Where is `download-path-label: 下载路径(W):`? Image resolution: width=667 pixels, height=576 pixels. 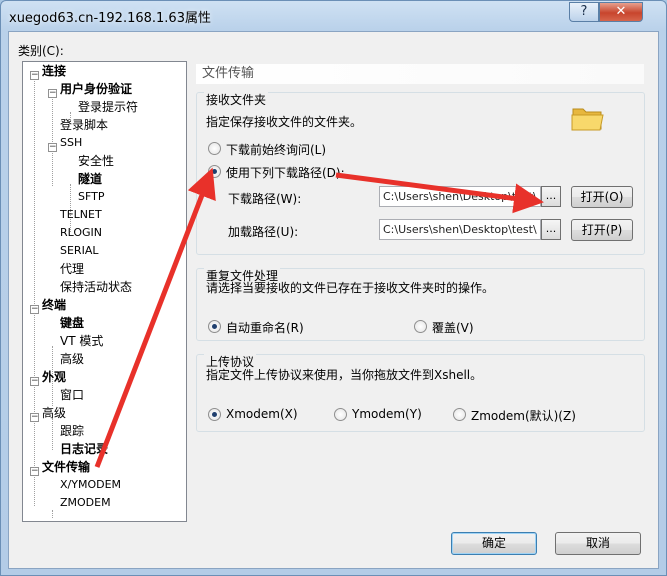 download-path-label: 下载路径(W): is located at coordinates (265, 199).